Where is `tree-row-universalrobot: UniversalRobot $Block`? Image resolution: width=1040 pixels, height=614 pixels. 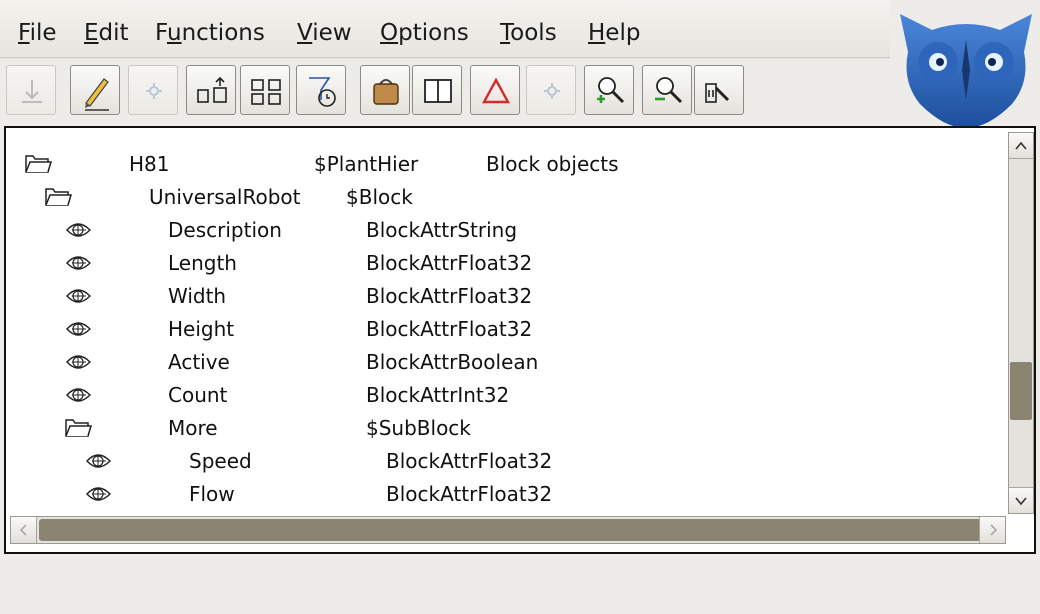
tree-row-universalrobot: UniversalRobot $Block is located at coordinates (506, 197).